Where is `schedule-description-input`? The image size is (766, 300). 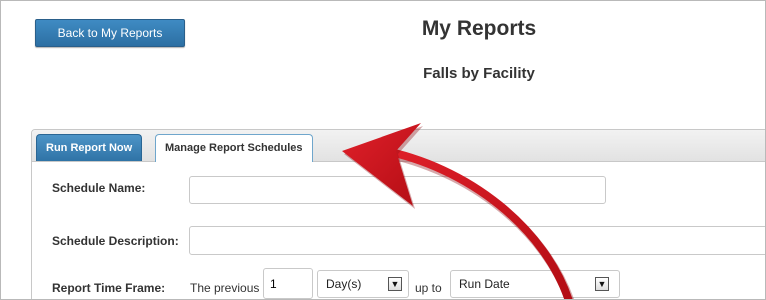 schedule-description-input is located at coordinates (477, 240).